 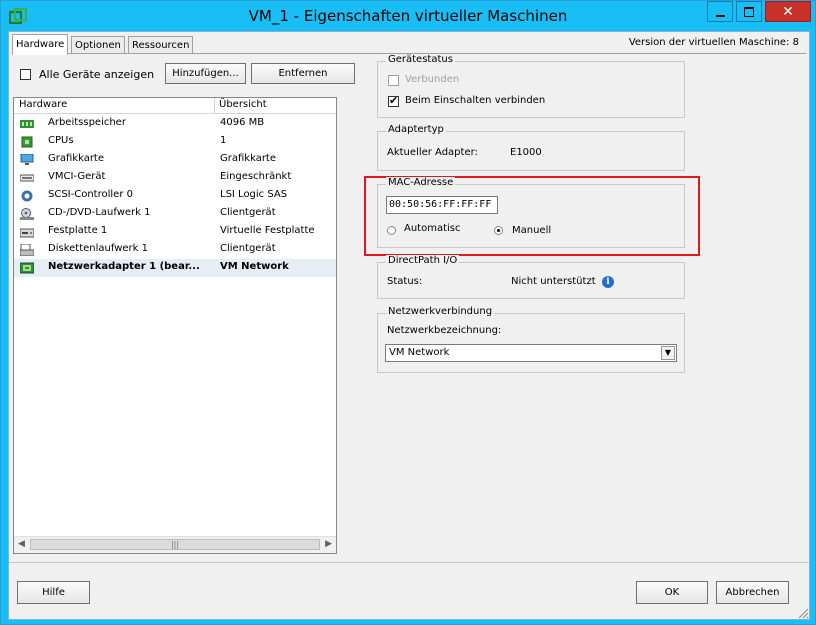 I want to click on maximize-icon, so click(x=749, y=11).